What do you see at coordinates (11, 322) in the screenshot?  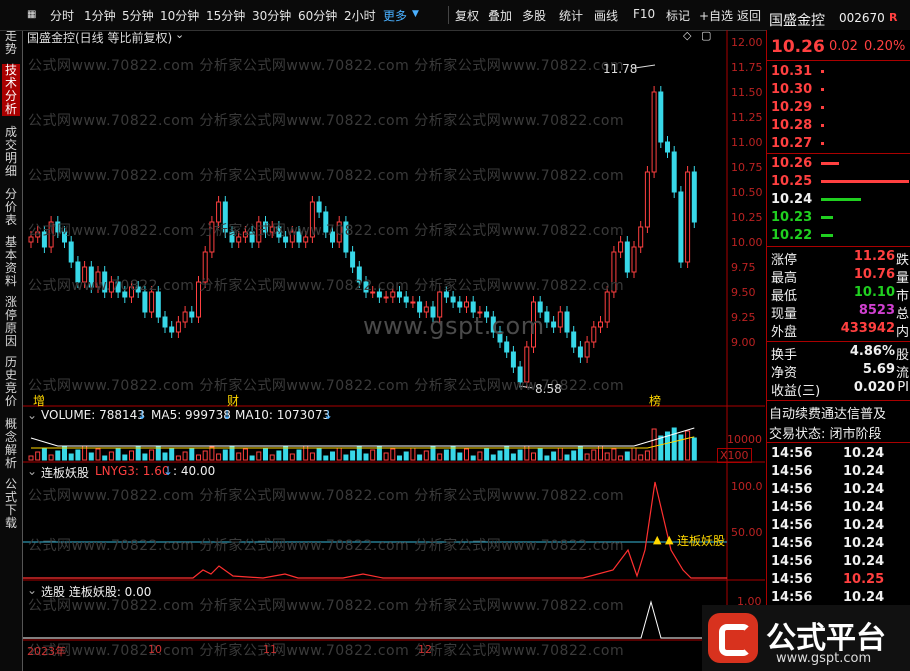 I see `sidebar-item-limit-reason: 涨停原因` at bounding box center [11, 322].